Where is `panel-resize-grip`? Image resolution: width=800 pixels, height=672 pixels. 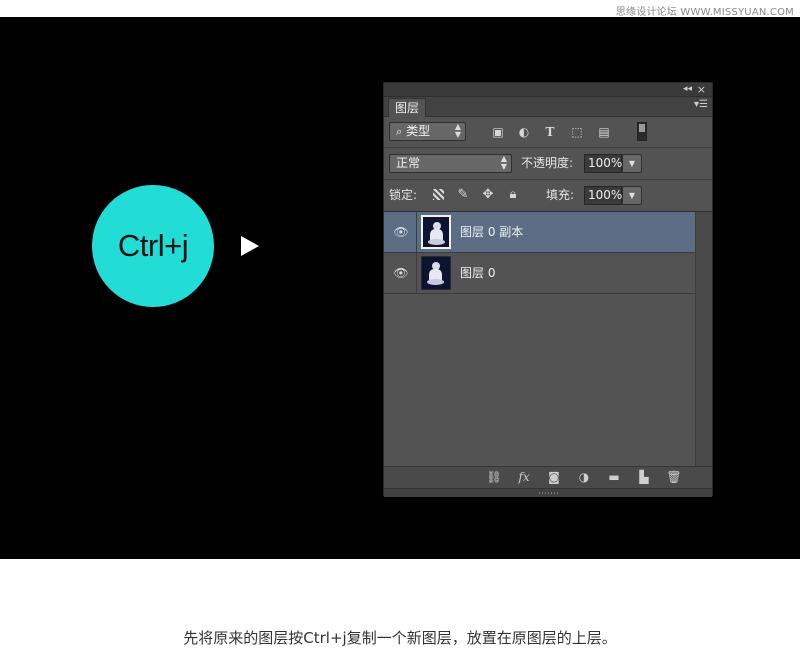 panel-resize-grip is located at coordinates (548, 492).